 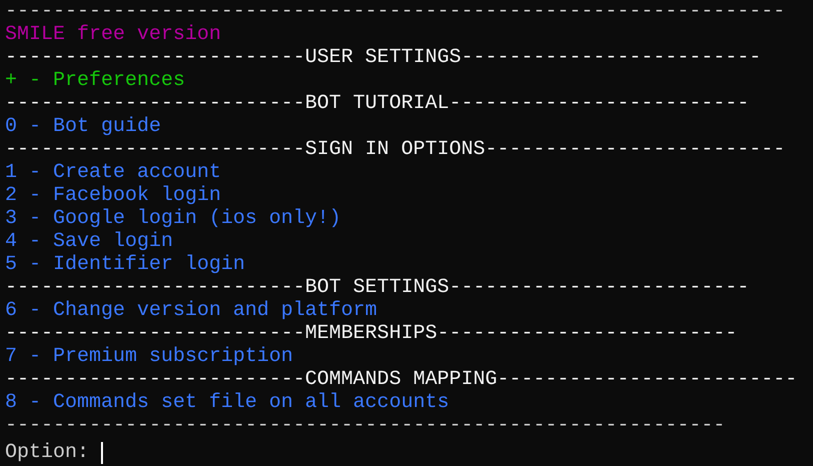 What do you see at coordinates (95, 80) in the screenshot?
I see `menu-option: + - Preferences` at bounding box center [95, 80].